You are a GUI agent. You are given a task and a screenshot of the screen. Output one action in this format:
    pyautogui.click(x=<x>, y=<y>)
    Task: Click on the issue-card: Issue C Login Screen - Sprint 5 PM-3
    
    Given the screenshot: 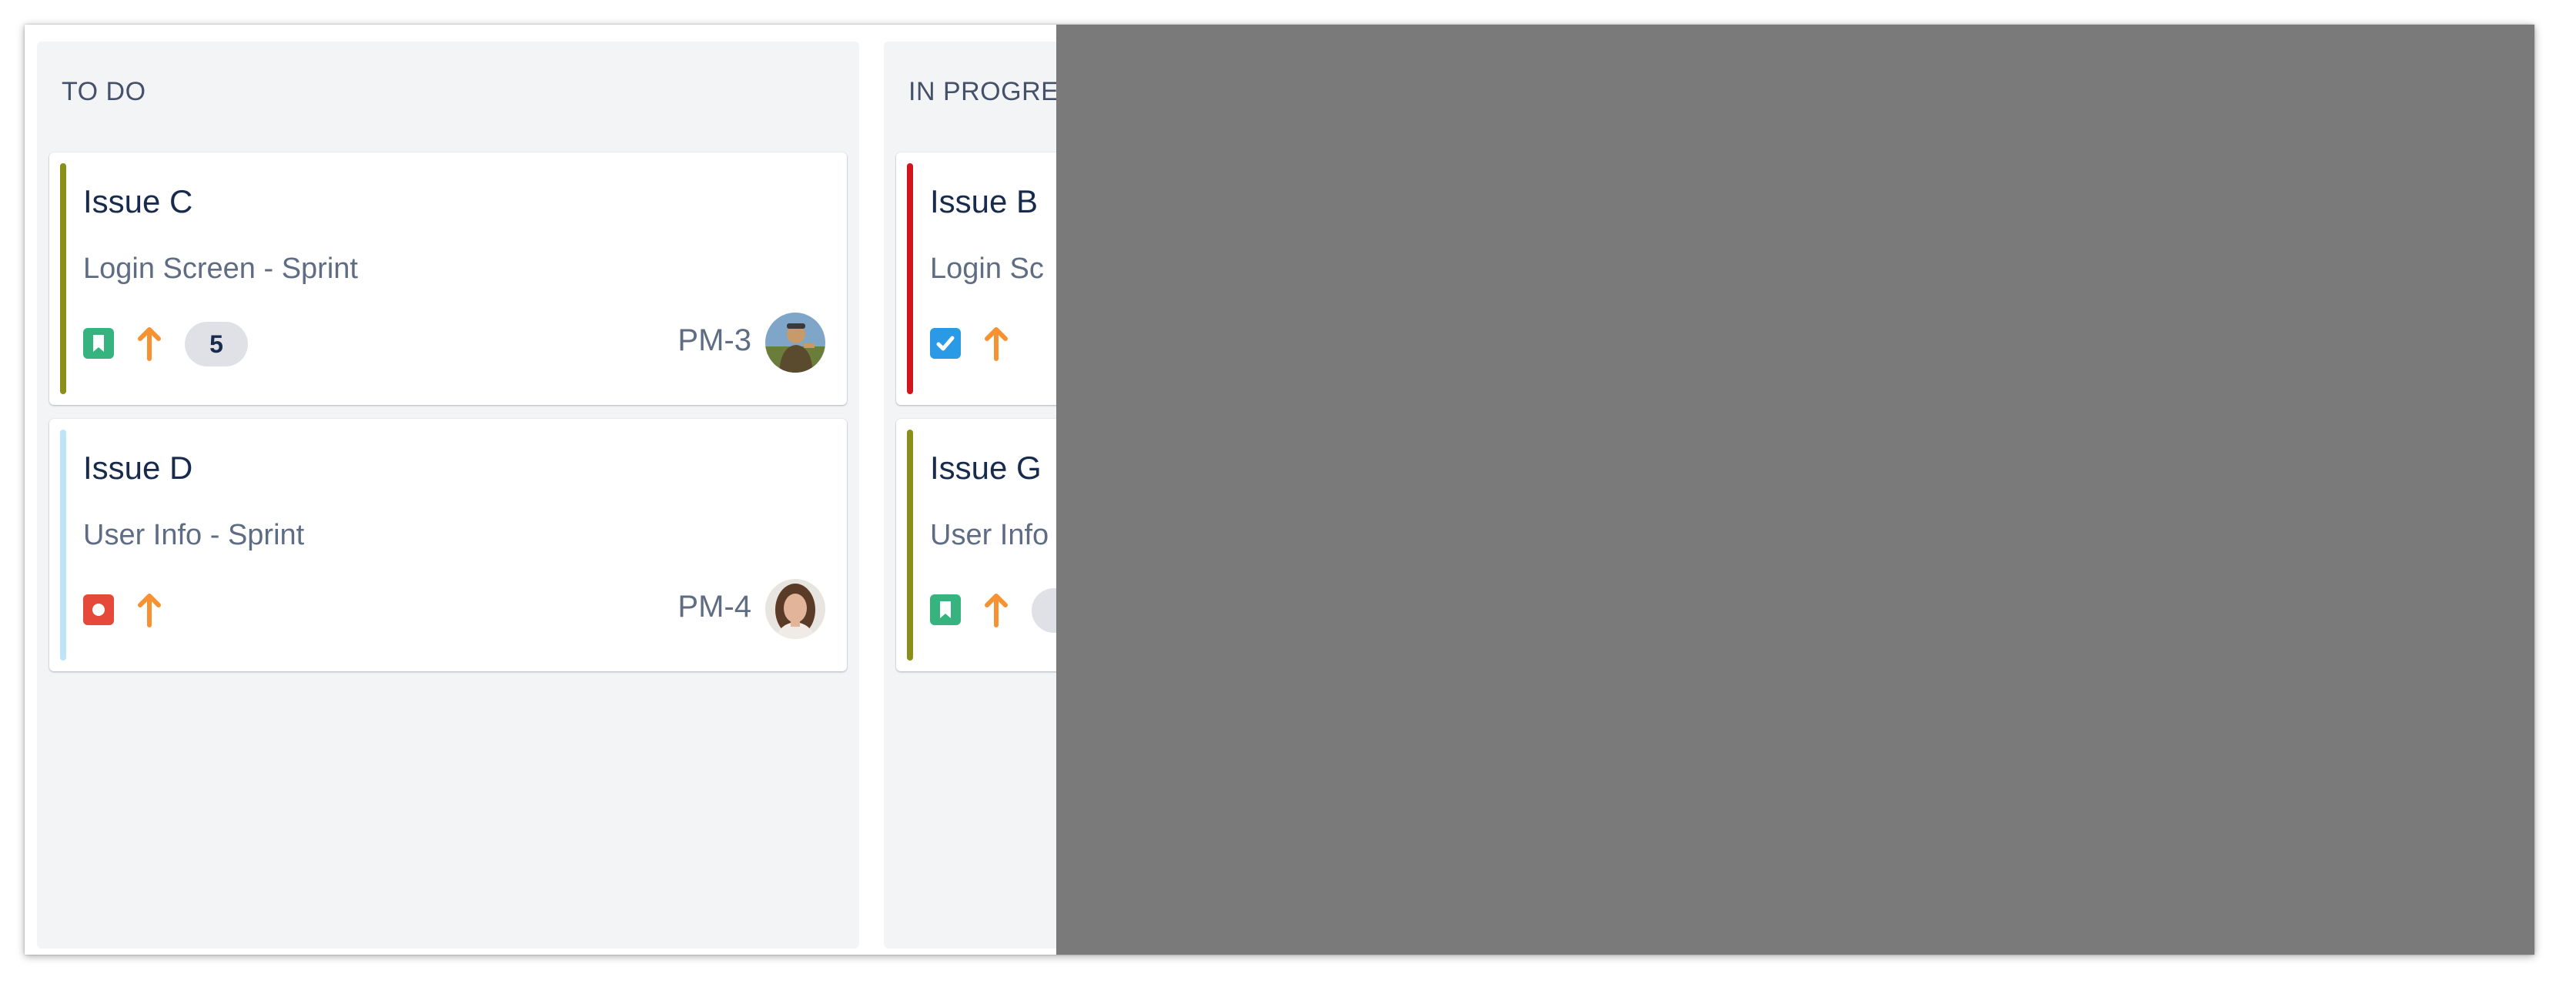 What is the action you would take?
    pyautogui.click(x=448, y=278)
    